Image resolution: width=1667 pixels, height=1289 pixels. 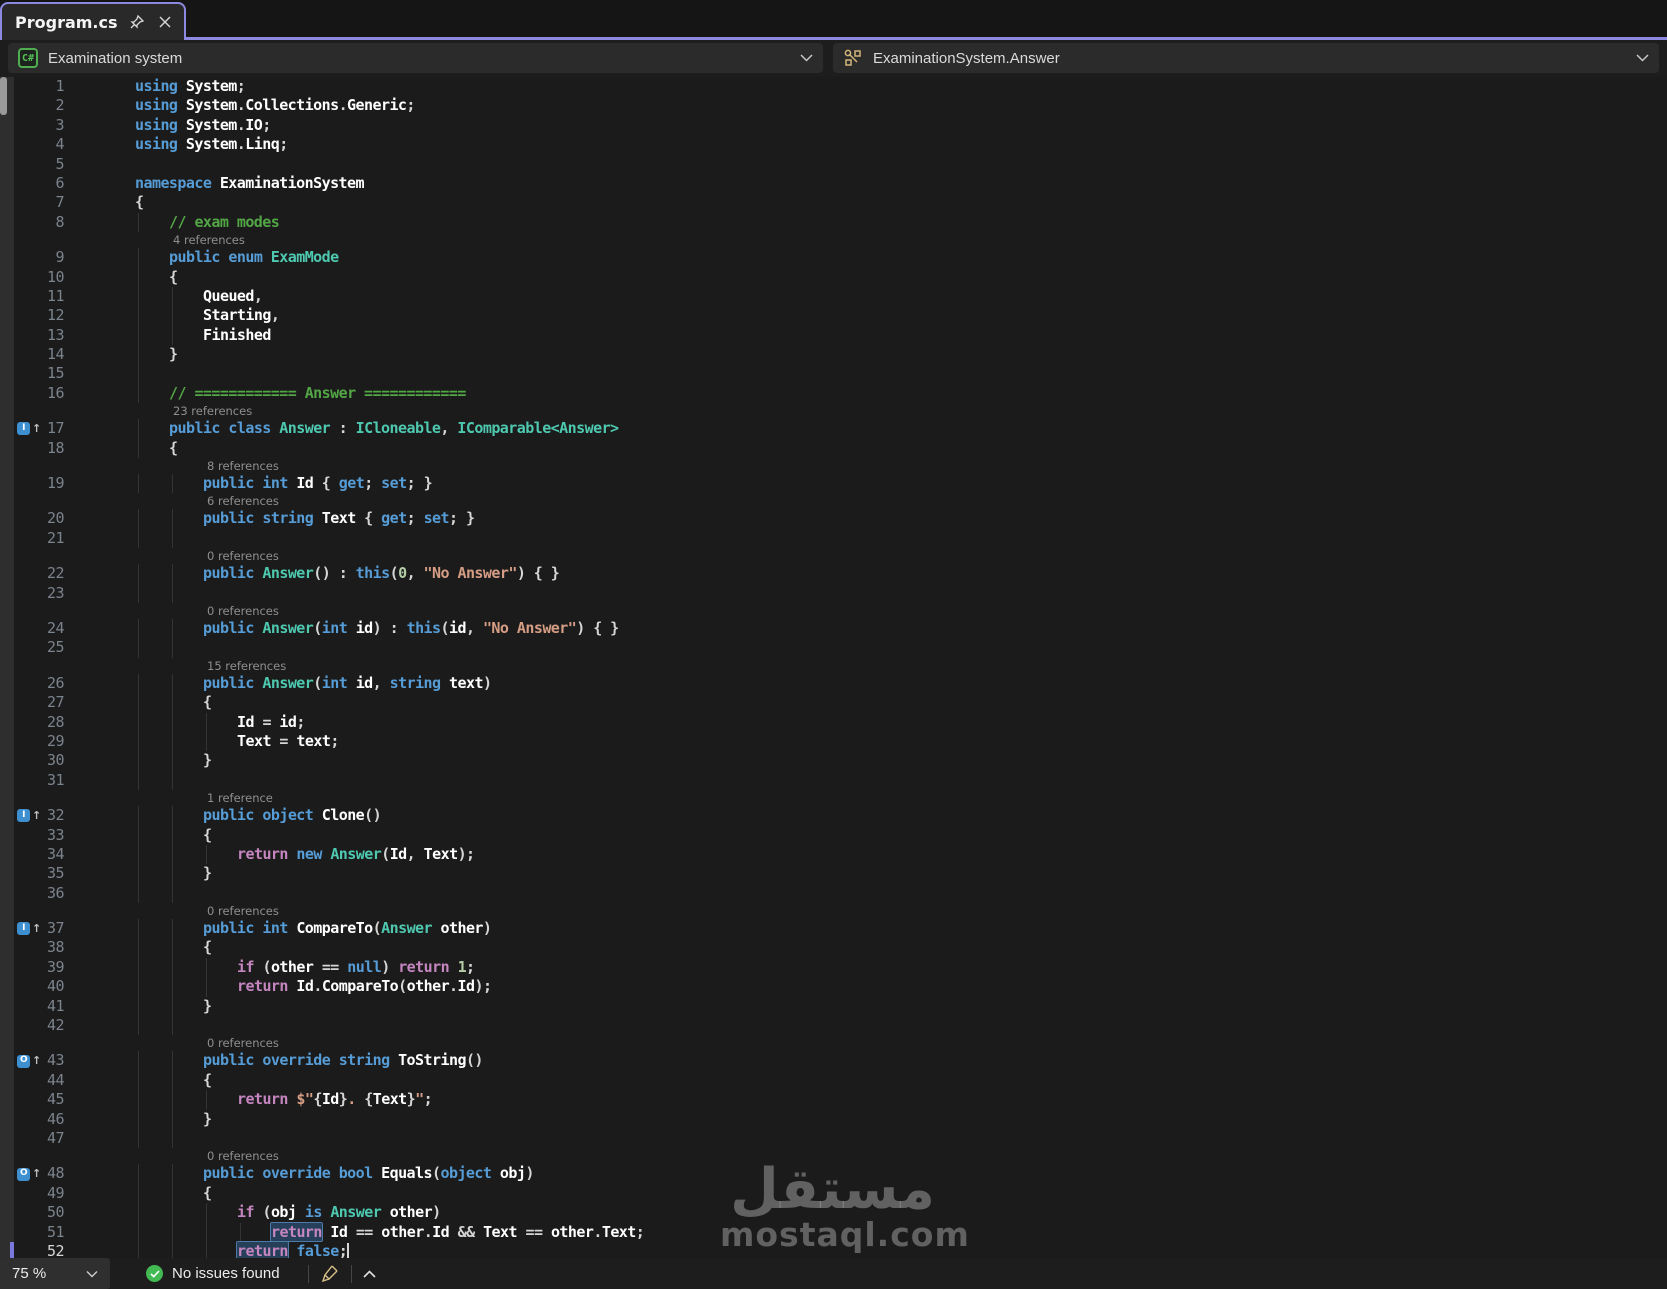 What do you see at coordinates (840, 258) in the screenshot?
I see `code-line: 9 public enum ExamMode` at bounding box center [840, 258].